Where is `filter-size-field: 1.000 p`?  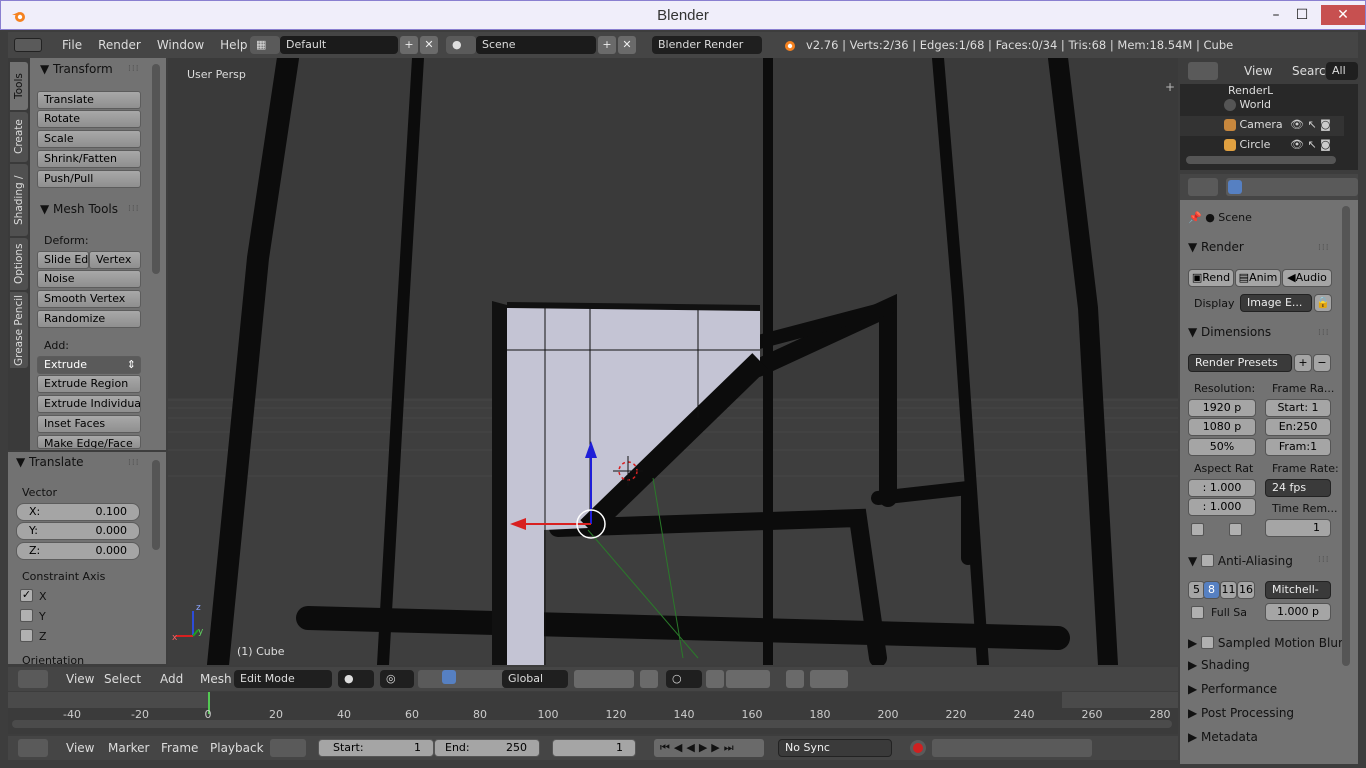
filter-size-field: 1.000 p is located at coordinates (1298, 612).